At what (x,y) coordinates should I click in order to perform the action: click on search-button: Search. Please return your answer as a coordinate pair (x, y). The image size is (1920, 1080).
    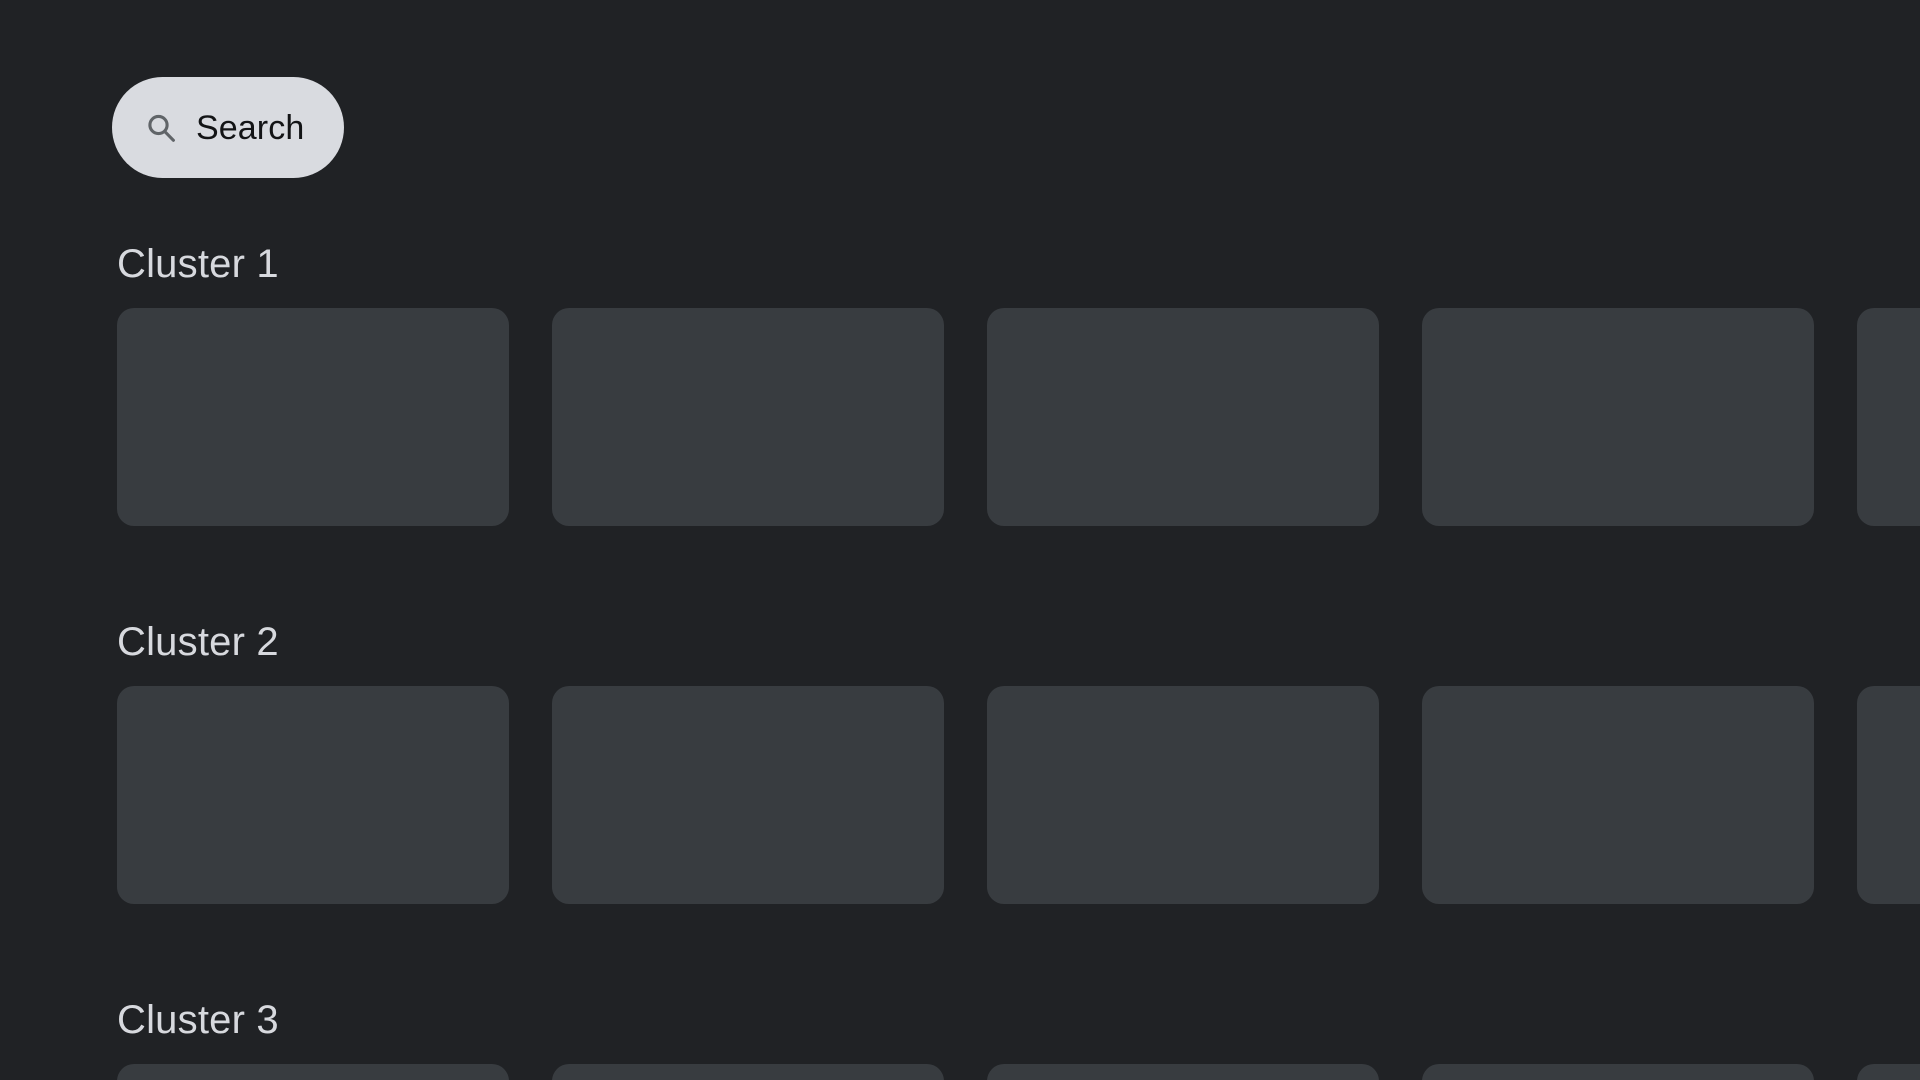
    Looking at the image, I should click on (228, 127).